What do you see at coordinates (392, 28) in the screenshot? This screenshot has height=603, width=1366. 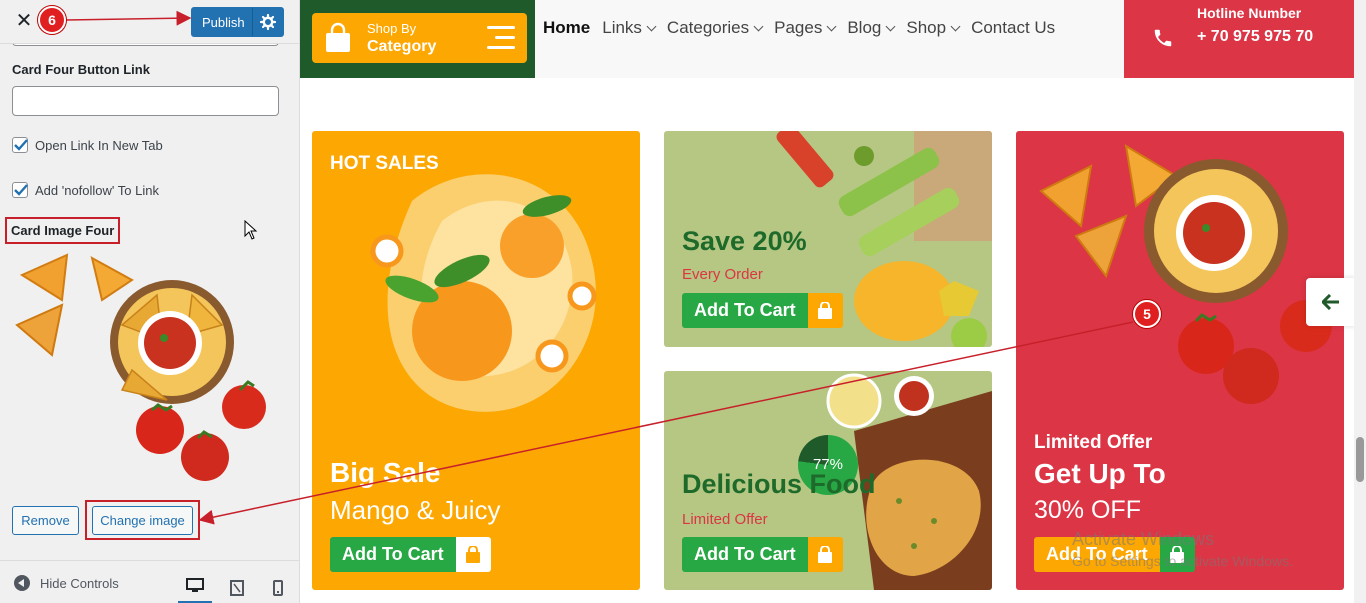 I see `shop-by-label: Shop By` at bounding box center [392, 28].